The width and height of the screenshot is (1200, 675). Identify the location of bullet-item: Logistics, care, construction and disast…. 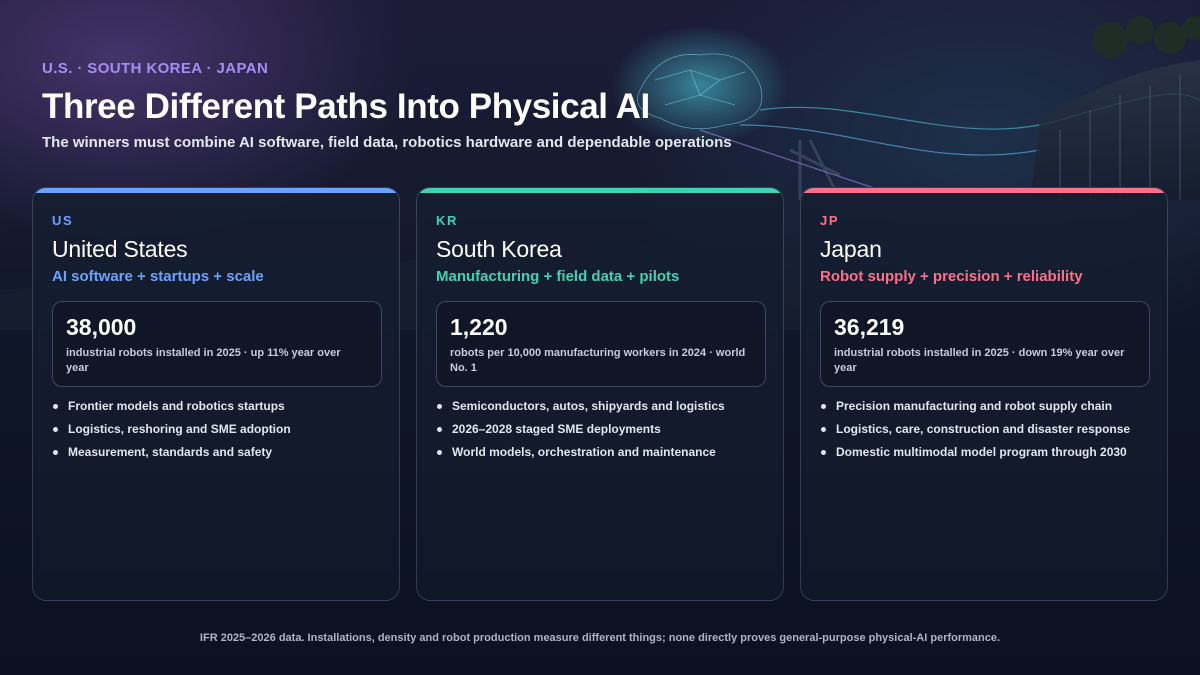
(988, 432).